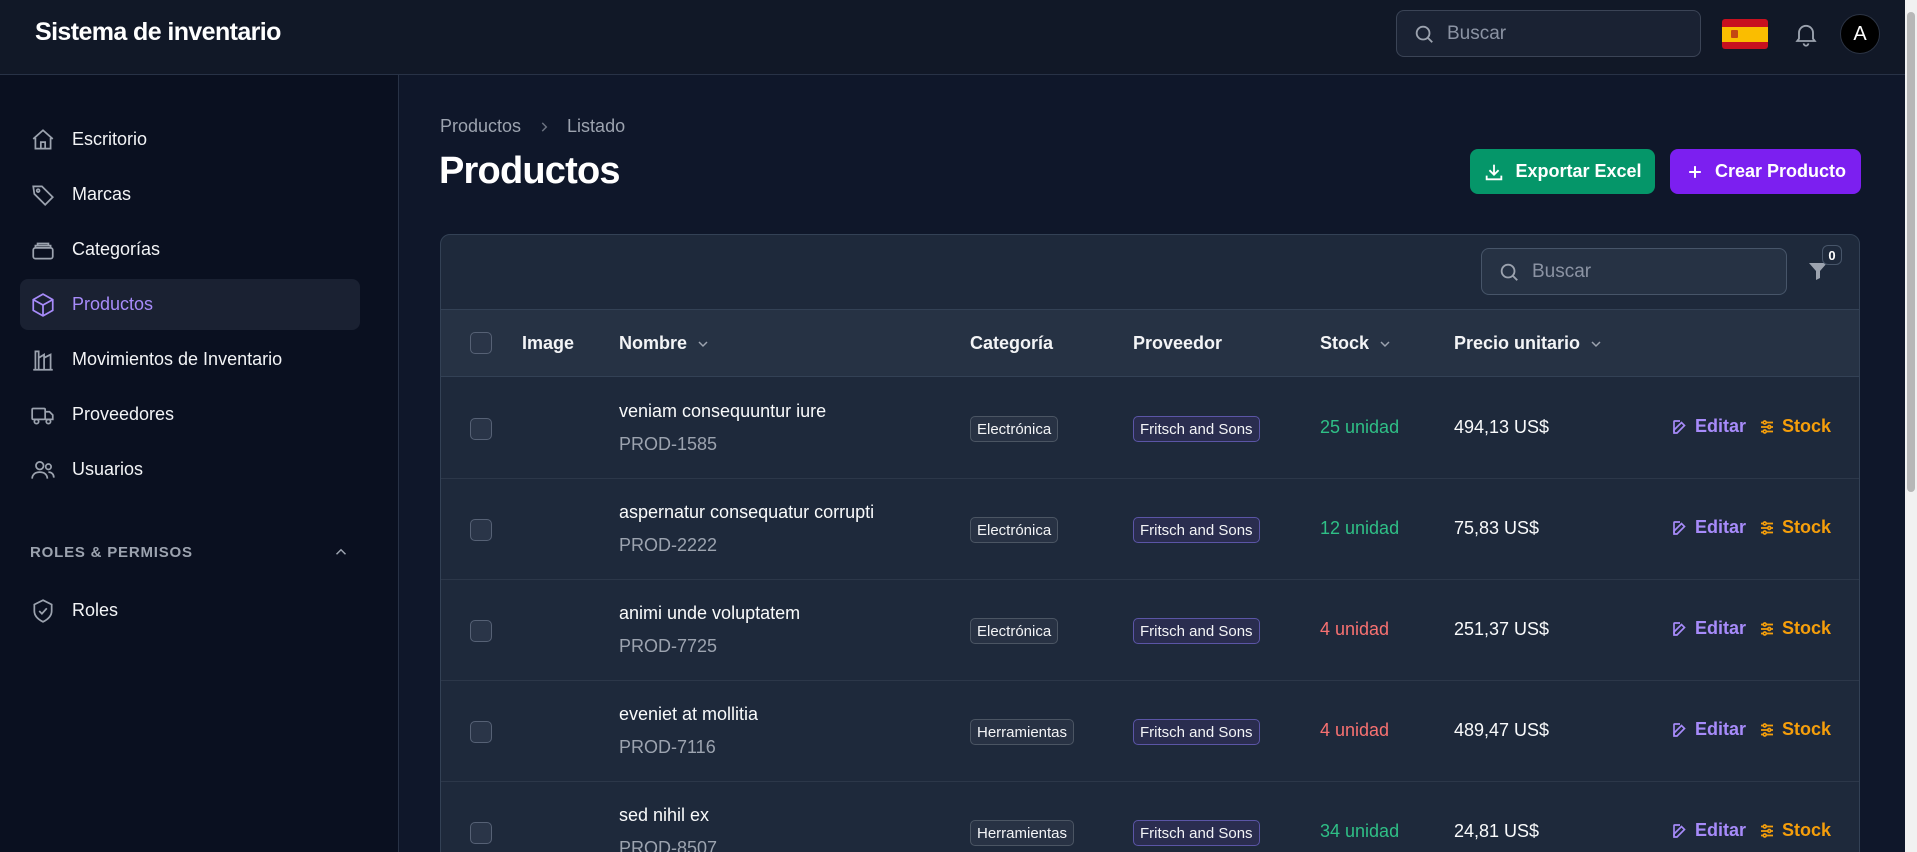 Image resolution: width=1917 pixels, height=852 pixels. What do you see at coordinates (1745, 34) in the screenshot?
I see `spain-flag-icon` at bounding box center [1745, 34].